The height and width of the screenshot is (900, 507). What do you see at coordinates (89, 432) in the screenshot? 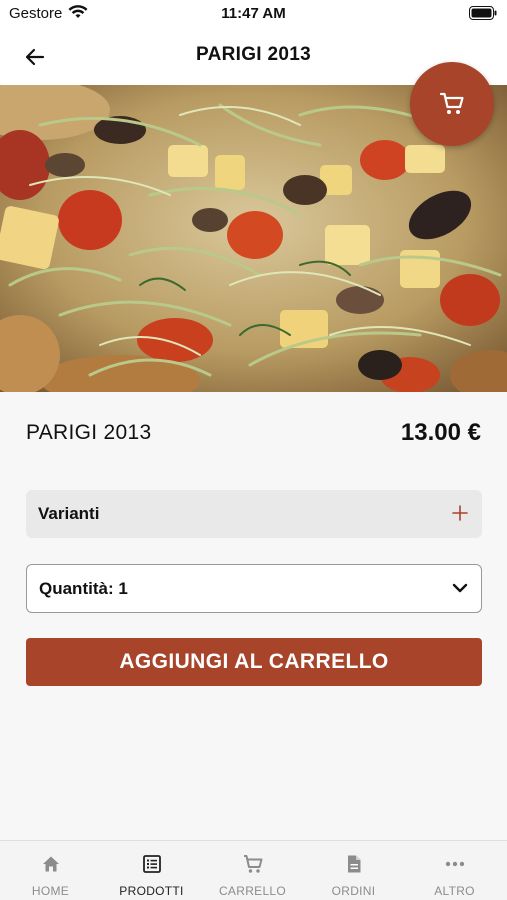
I see `product-name: PARIGI 2013` at bounding box center [89, 432].